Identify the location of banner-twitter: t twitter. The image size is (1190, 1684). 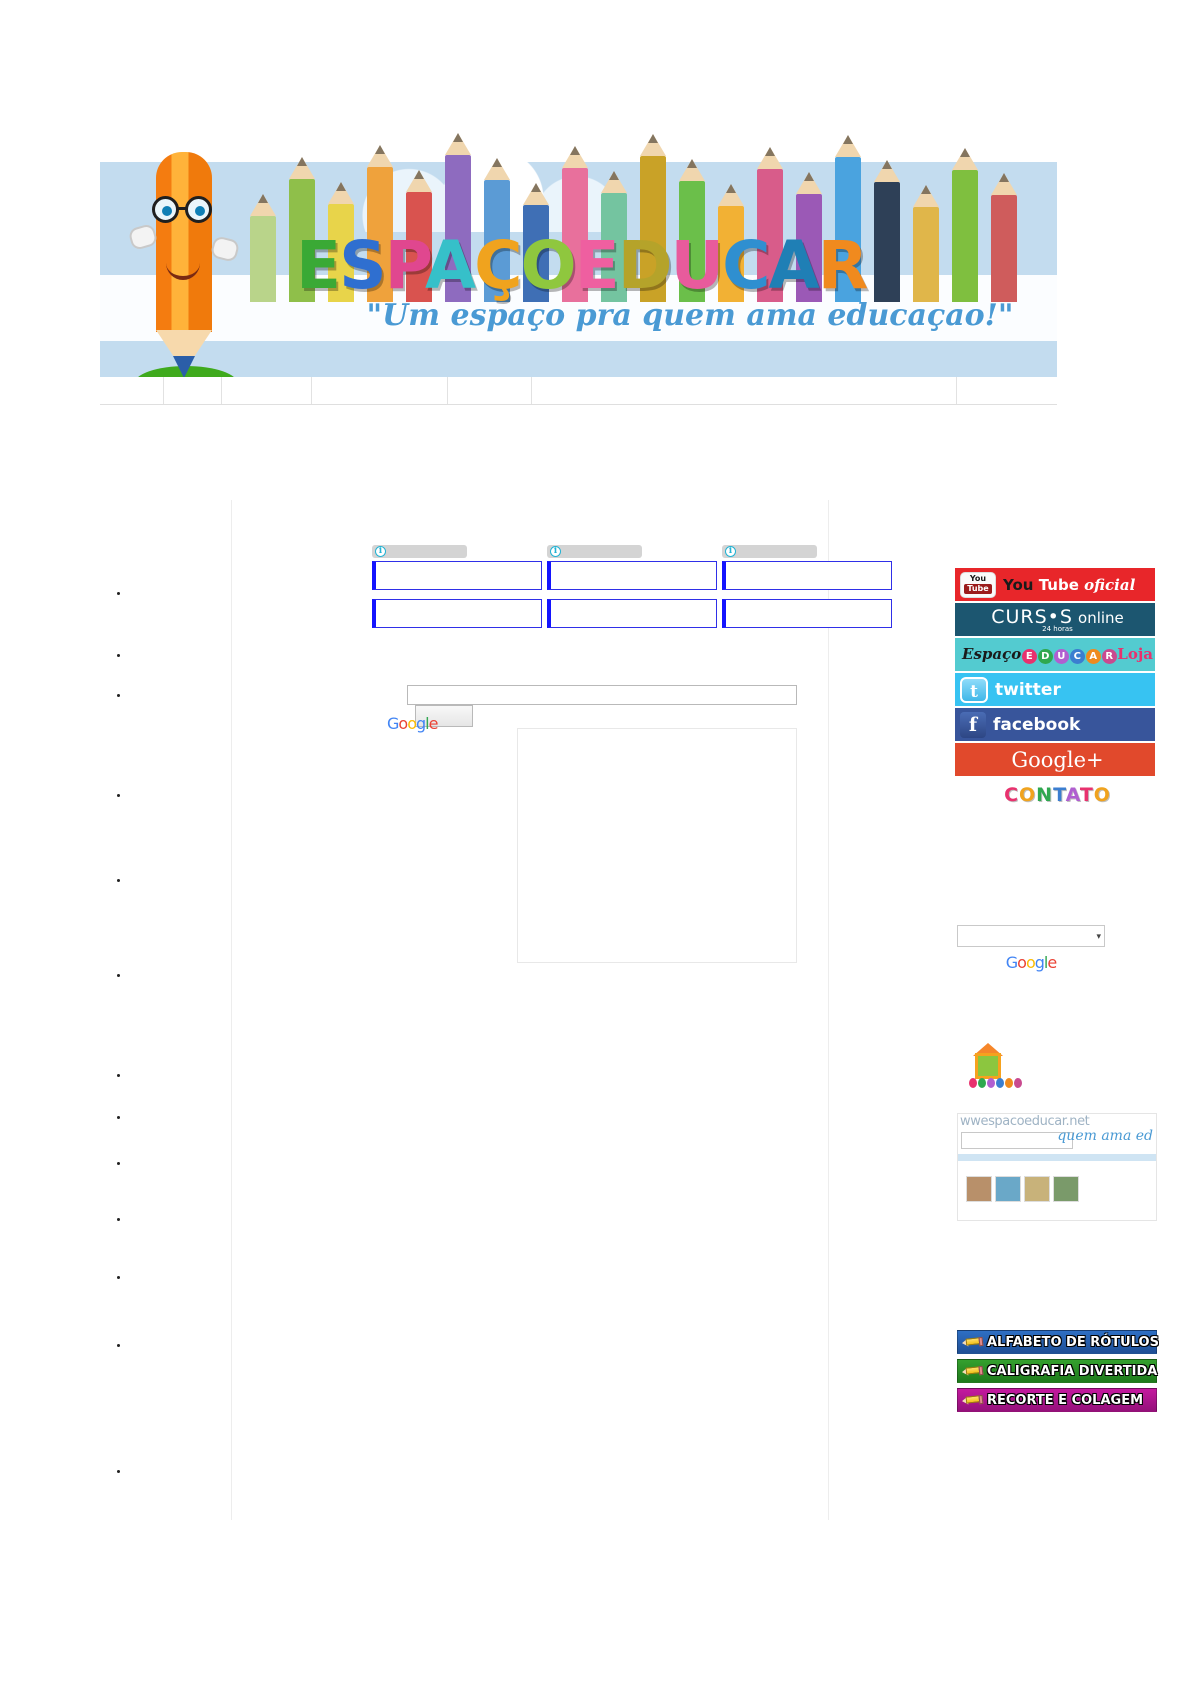
(1055, 689).